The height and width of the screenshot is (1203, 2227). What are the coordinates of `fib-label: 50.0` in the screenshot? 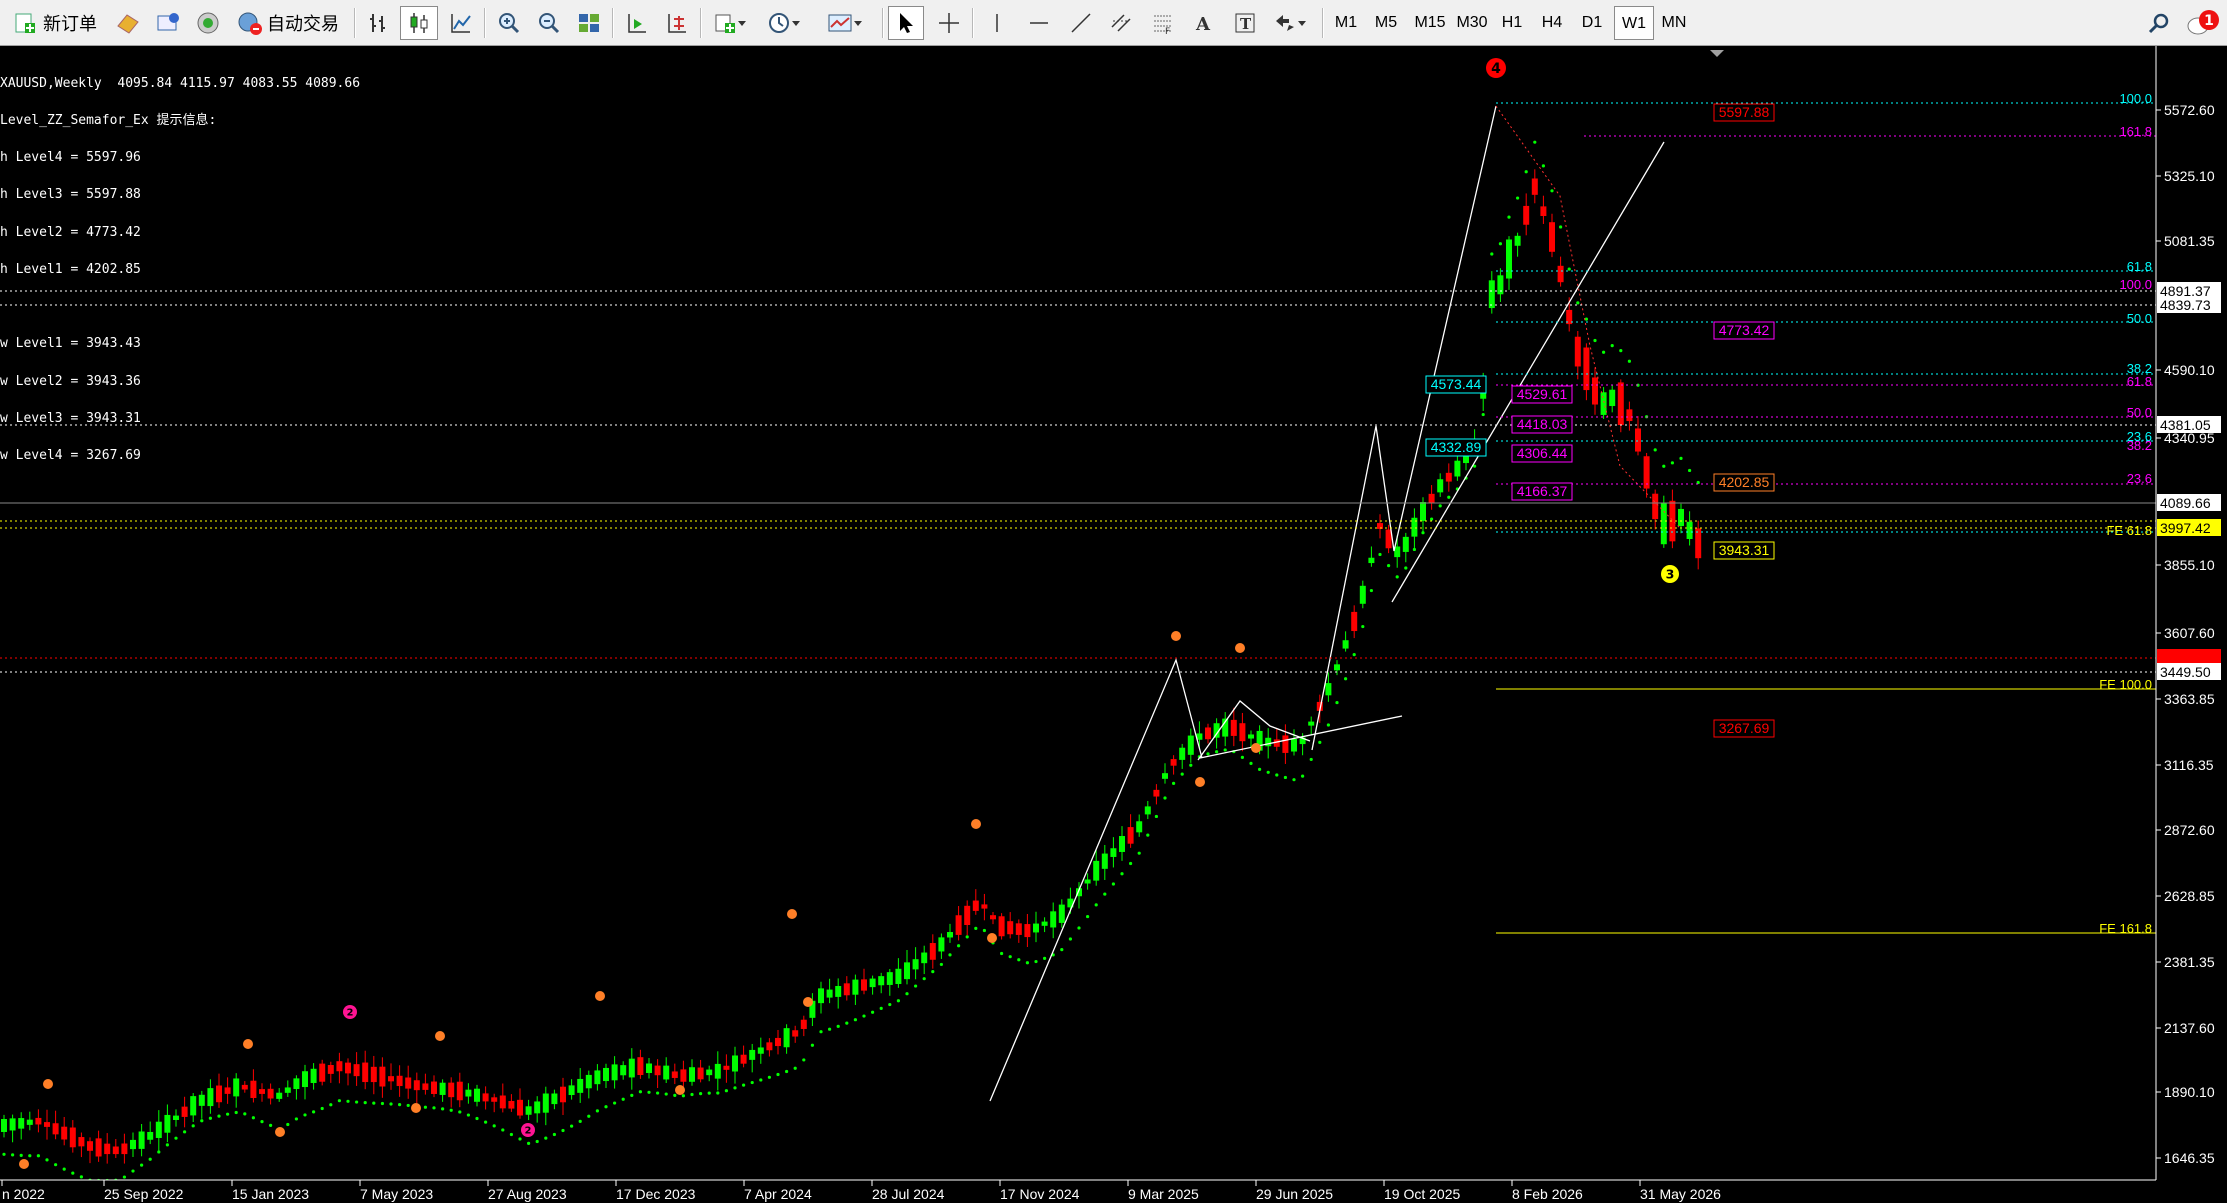 It's located at (2139, 412).